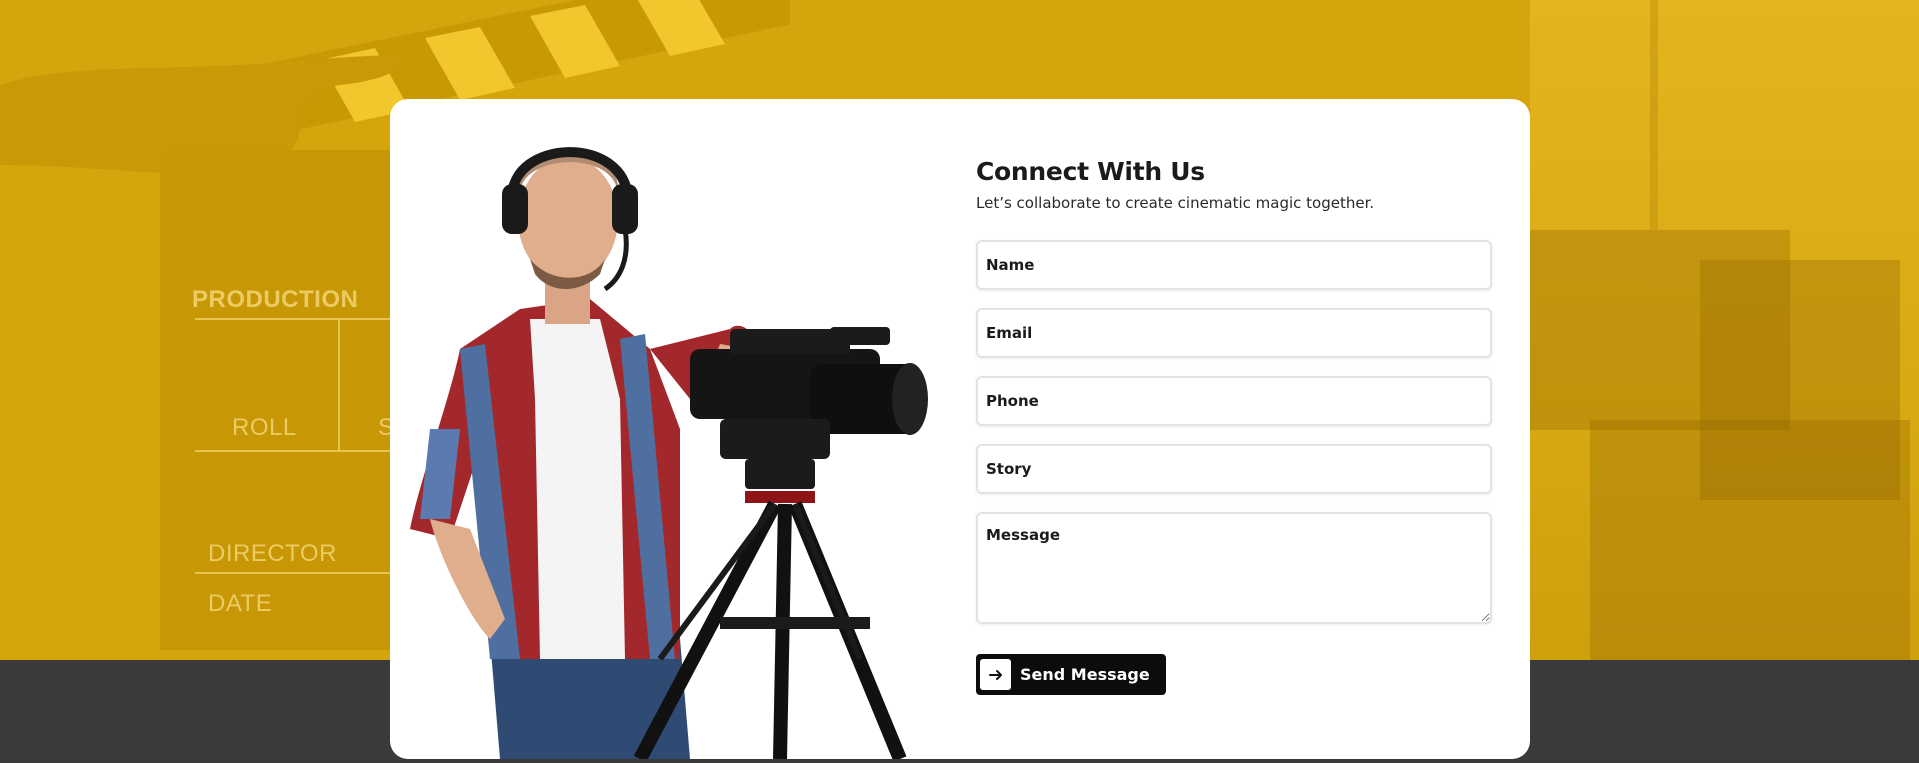 The width and height of the screenshot is (1919, 763). Describe the element at coordinates (1085, 674) in the screenshot. I see `send-message-label: Send Message` at that location.